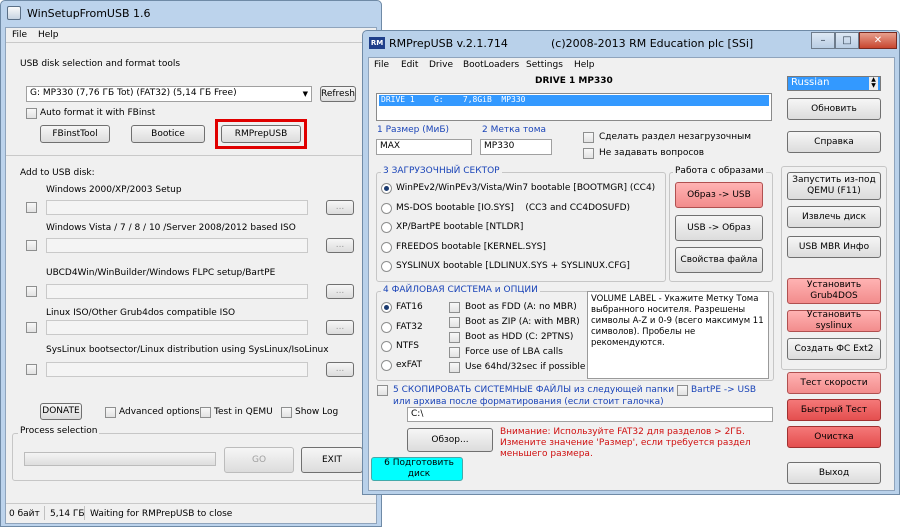 The width and height of the screenshot is (900, 527). What do you see at coordinates (286, 412) in the screenshot?
I see `show-log-checkbox` at bounding box center [286, 412].